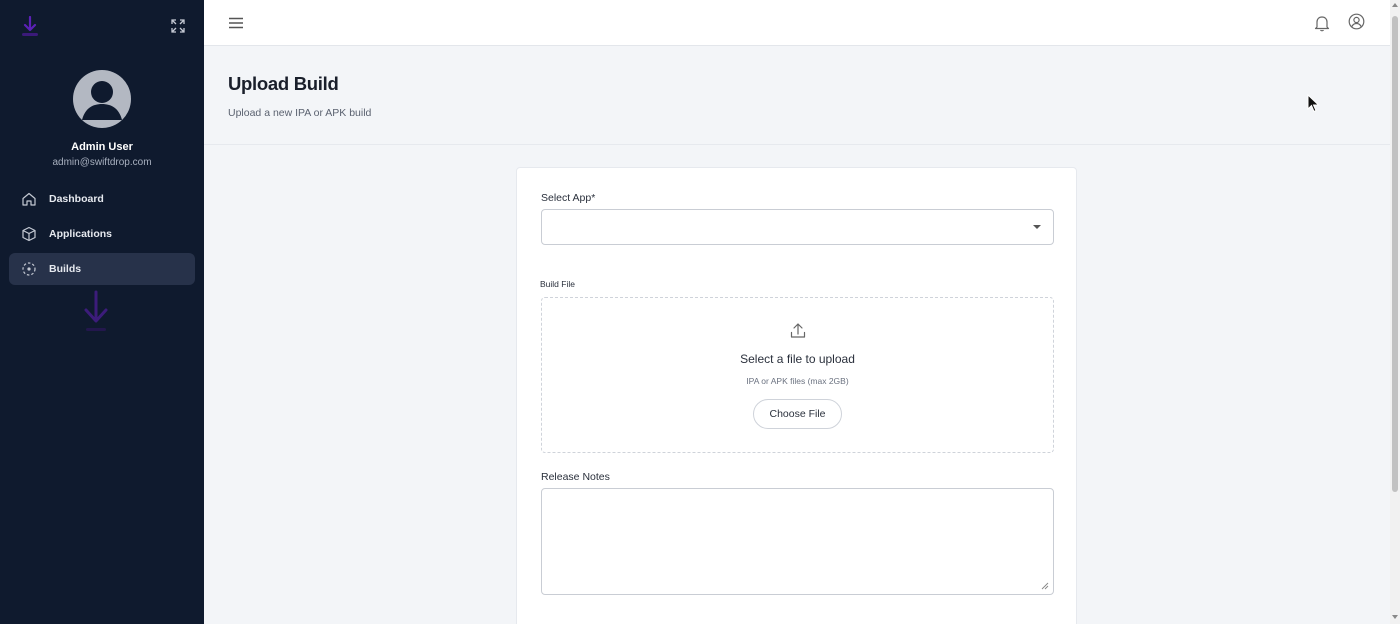  What do you see at coordinates (29, 269) in the screenshot?
I see `builds-icon` at bounding box center [29, 269].